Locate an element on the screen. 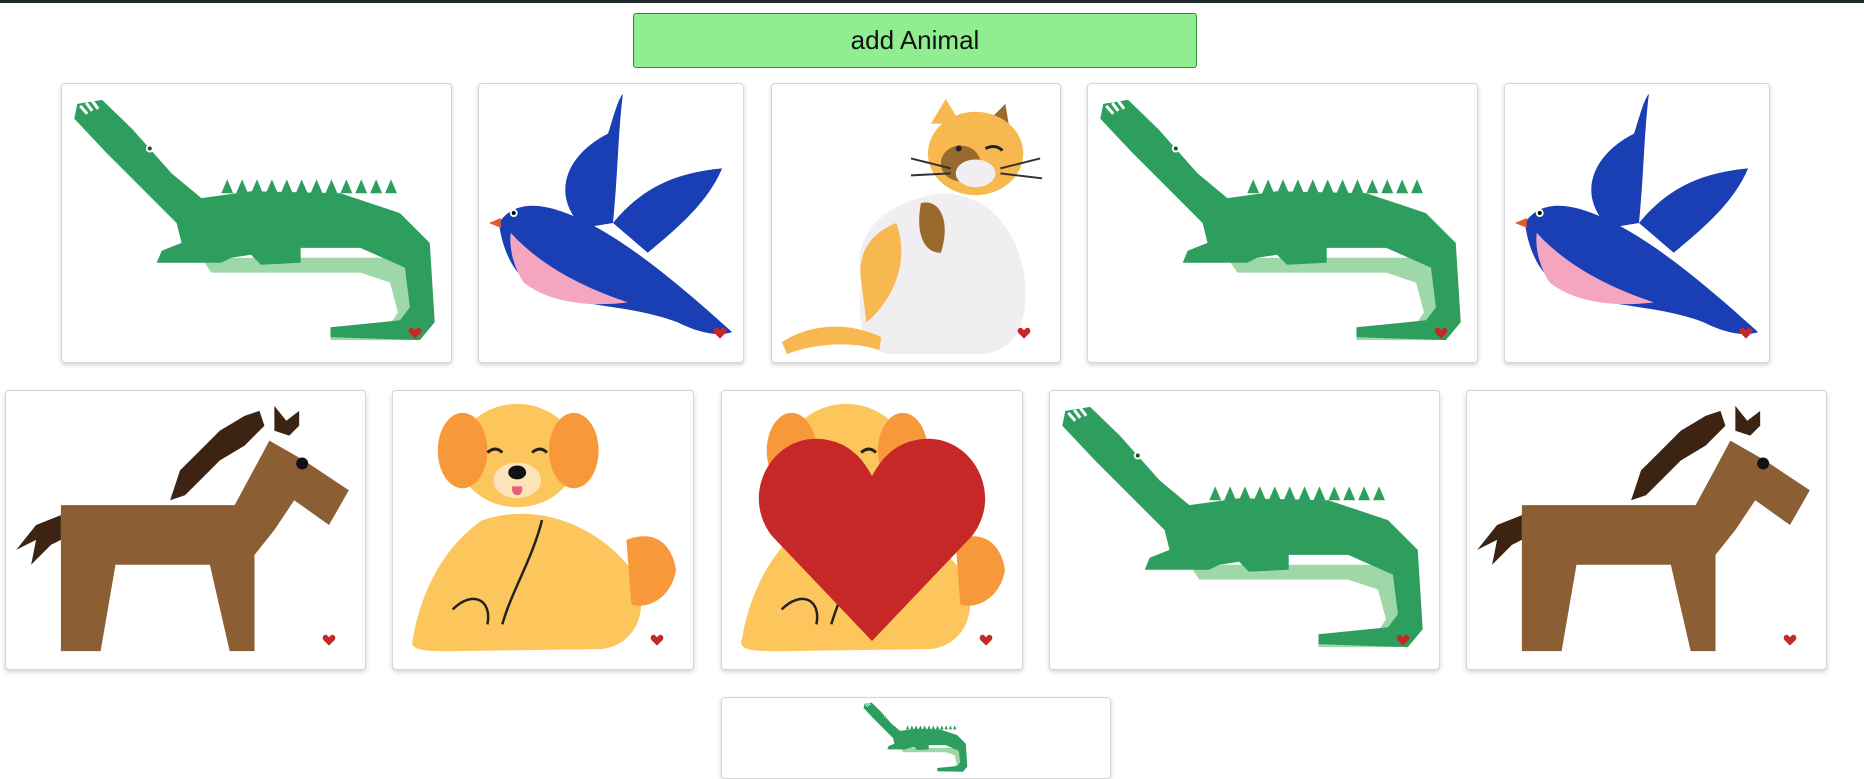 This screenshot has width=1864, height=779. liked-heart-overlay-icon is located at coordinates (872, 536).